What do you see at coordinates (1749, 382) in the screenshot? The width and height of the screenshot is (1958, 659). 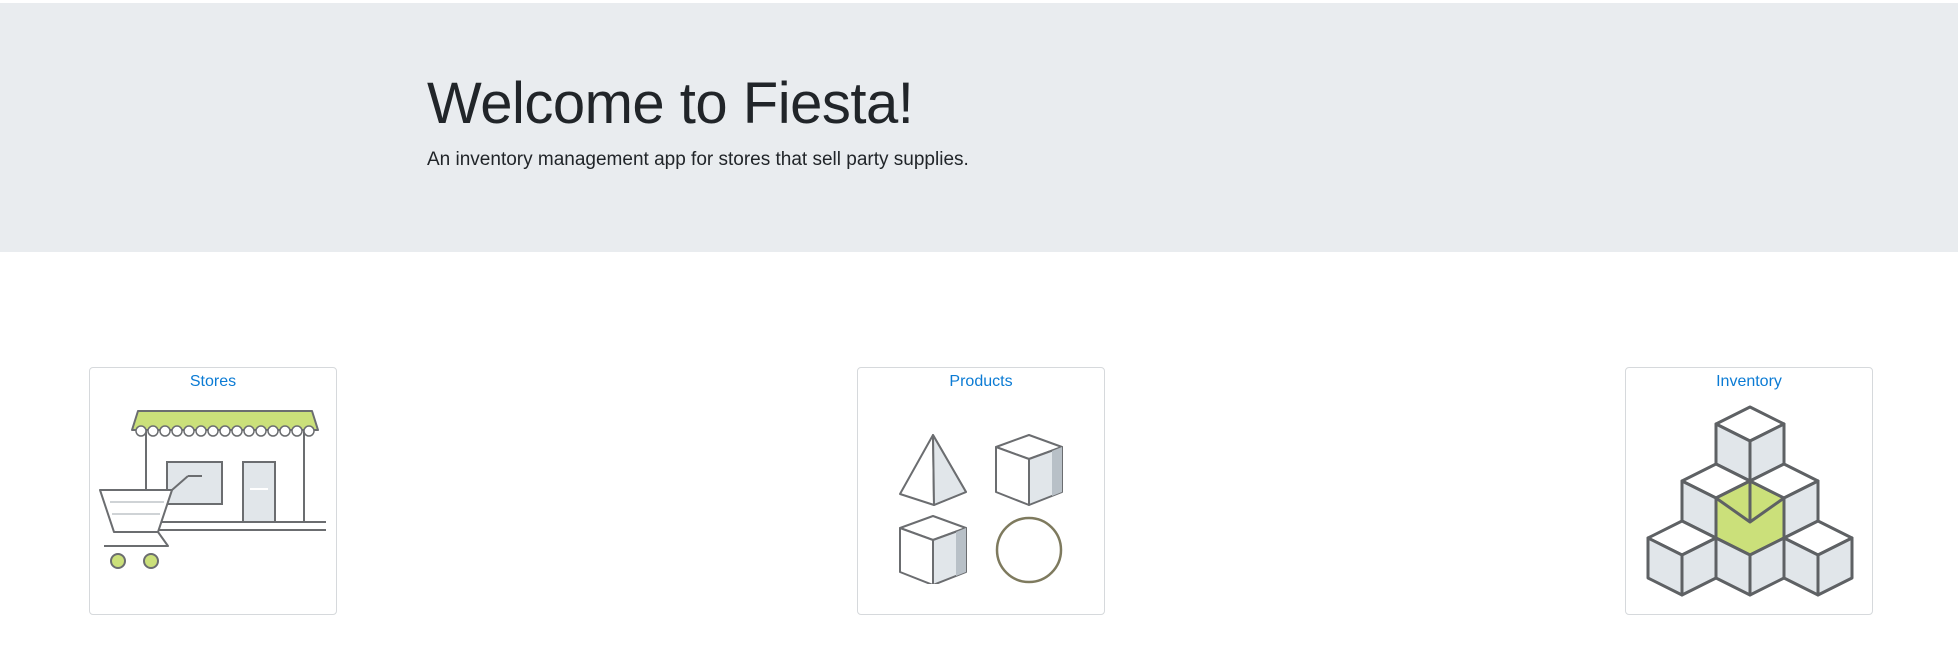 I see `inventory-link: Inventory` at bounding box center [1749, 382].